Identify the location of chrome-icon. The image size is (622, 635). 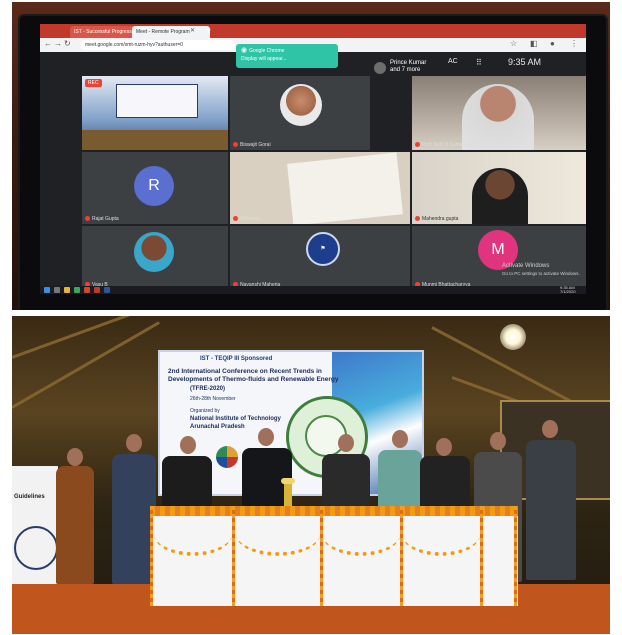
(77, 290).